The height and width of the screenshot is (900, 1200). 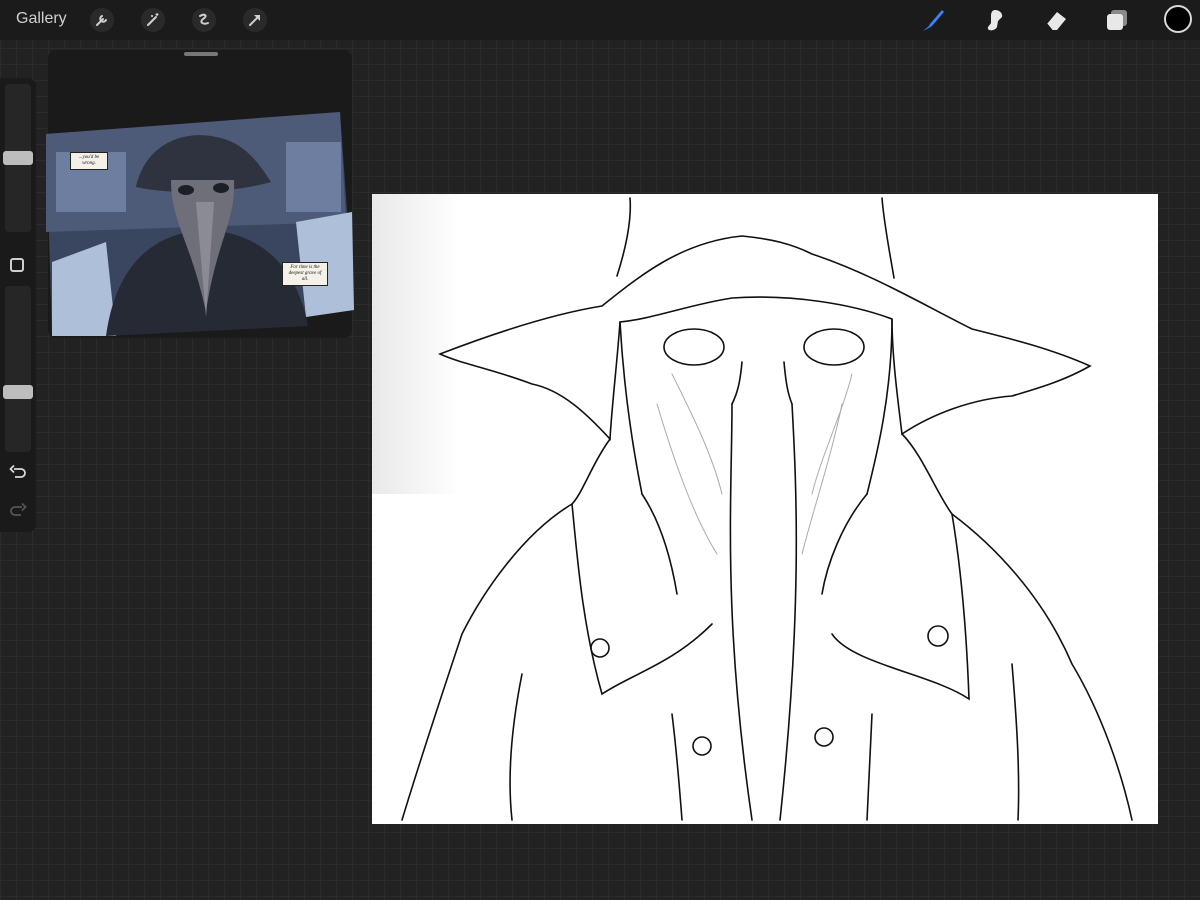 I want to click on opacity-thumb, so click(x=18, y=391).